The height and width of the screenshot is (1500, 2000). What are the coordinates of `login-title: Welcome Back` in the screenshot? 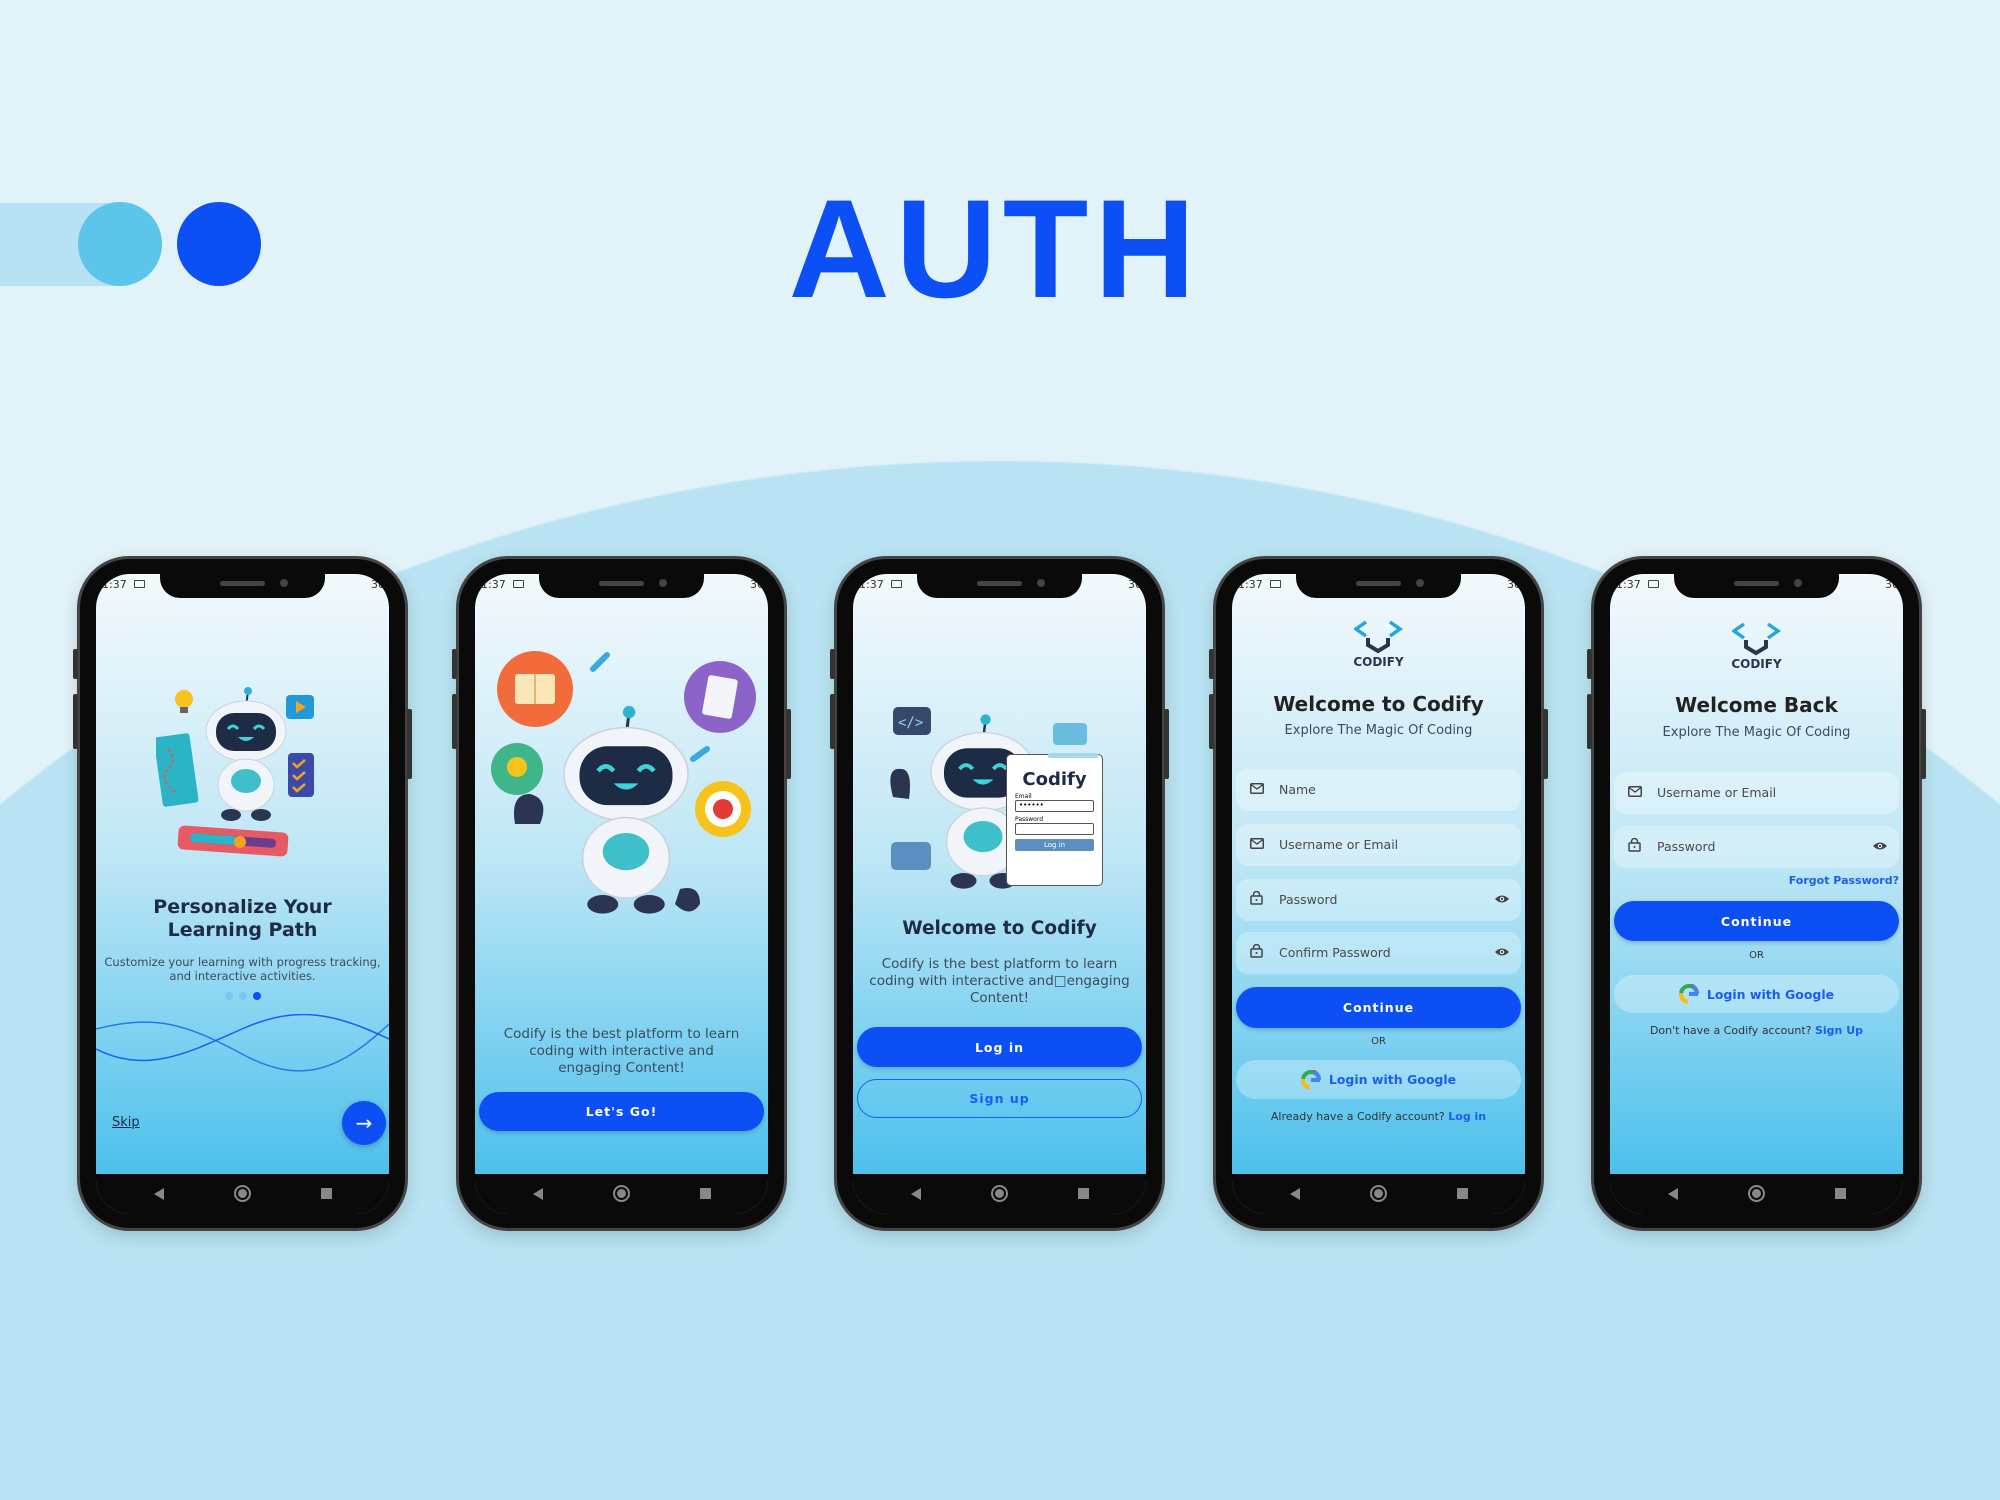 It's located at (1756, 705).